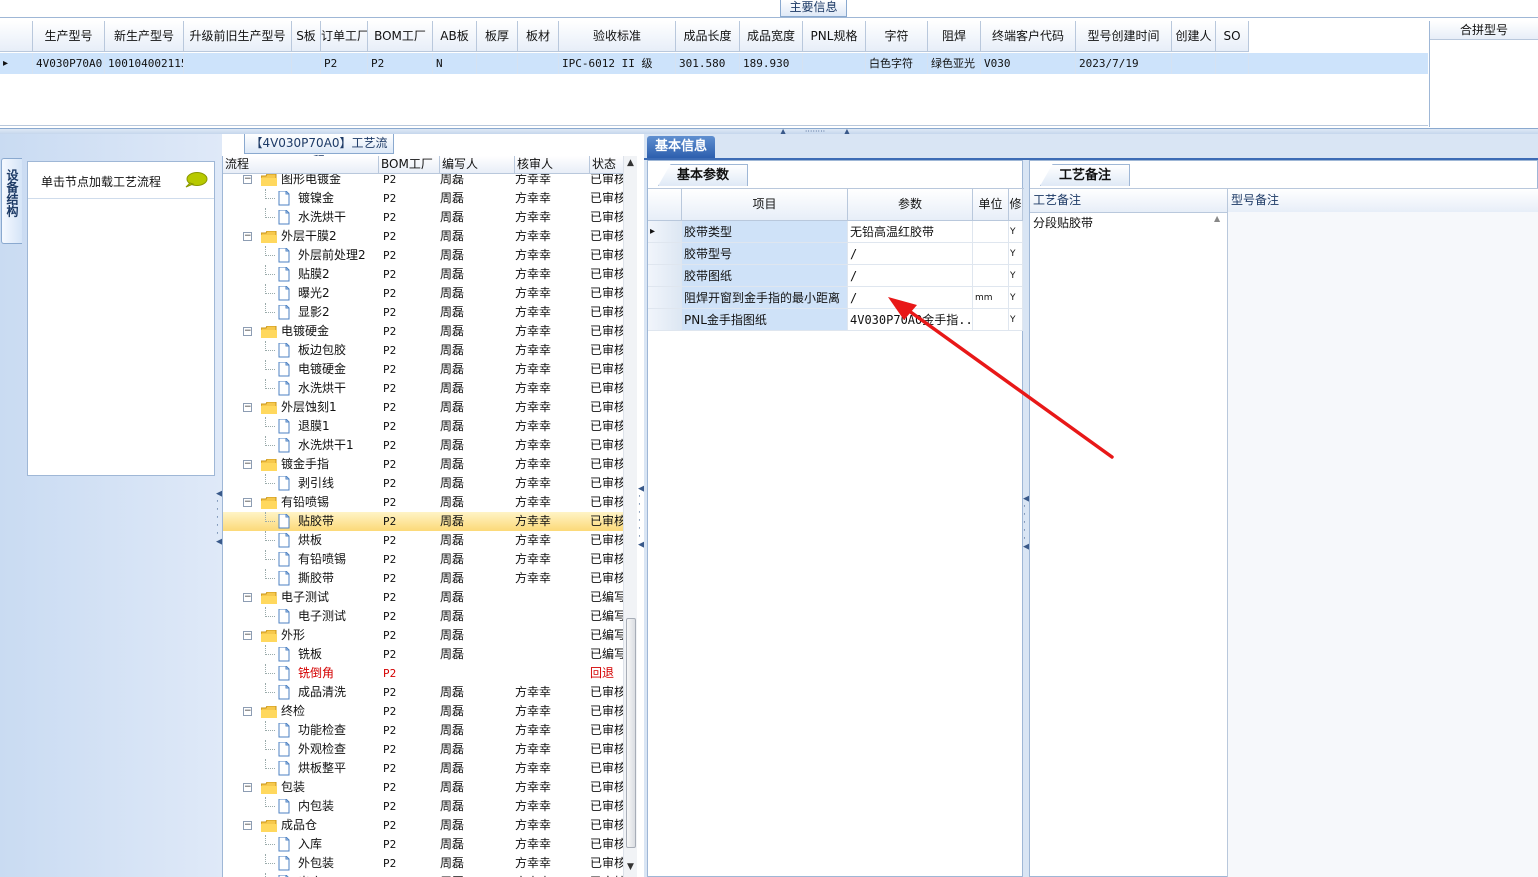 Image resolution: width=1538 pixels, height=877 pixels. What do you see at coordinates (836, 254) in the screenshot?
I see `params-row: 胶带型号 / Y` at bounding box center [836, 254].